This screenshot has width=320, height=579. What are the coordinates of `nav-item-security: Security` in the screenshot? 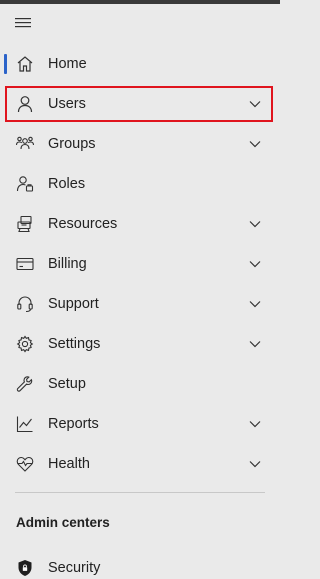 It's located at (140, 563).